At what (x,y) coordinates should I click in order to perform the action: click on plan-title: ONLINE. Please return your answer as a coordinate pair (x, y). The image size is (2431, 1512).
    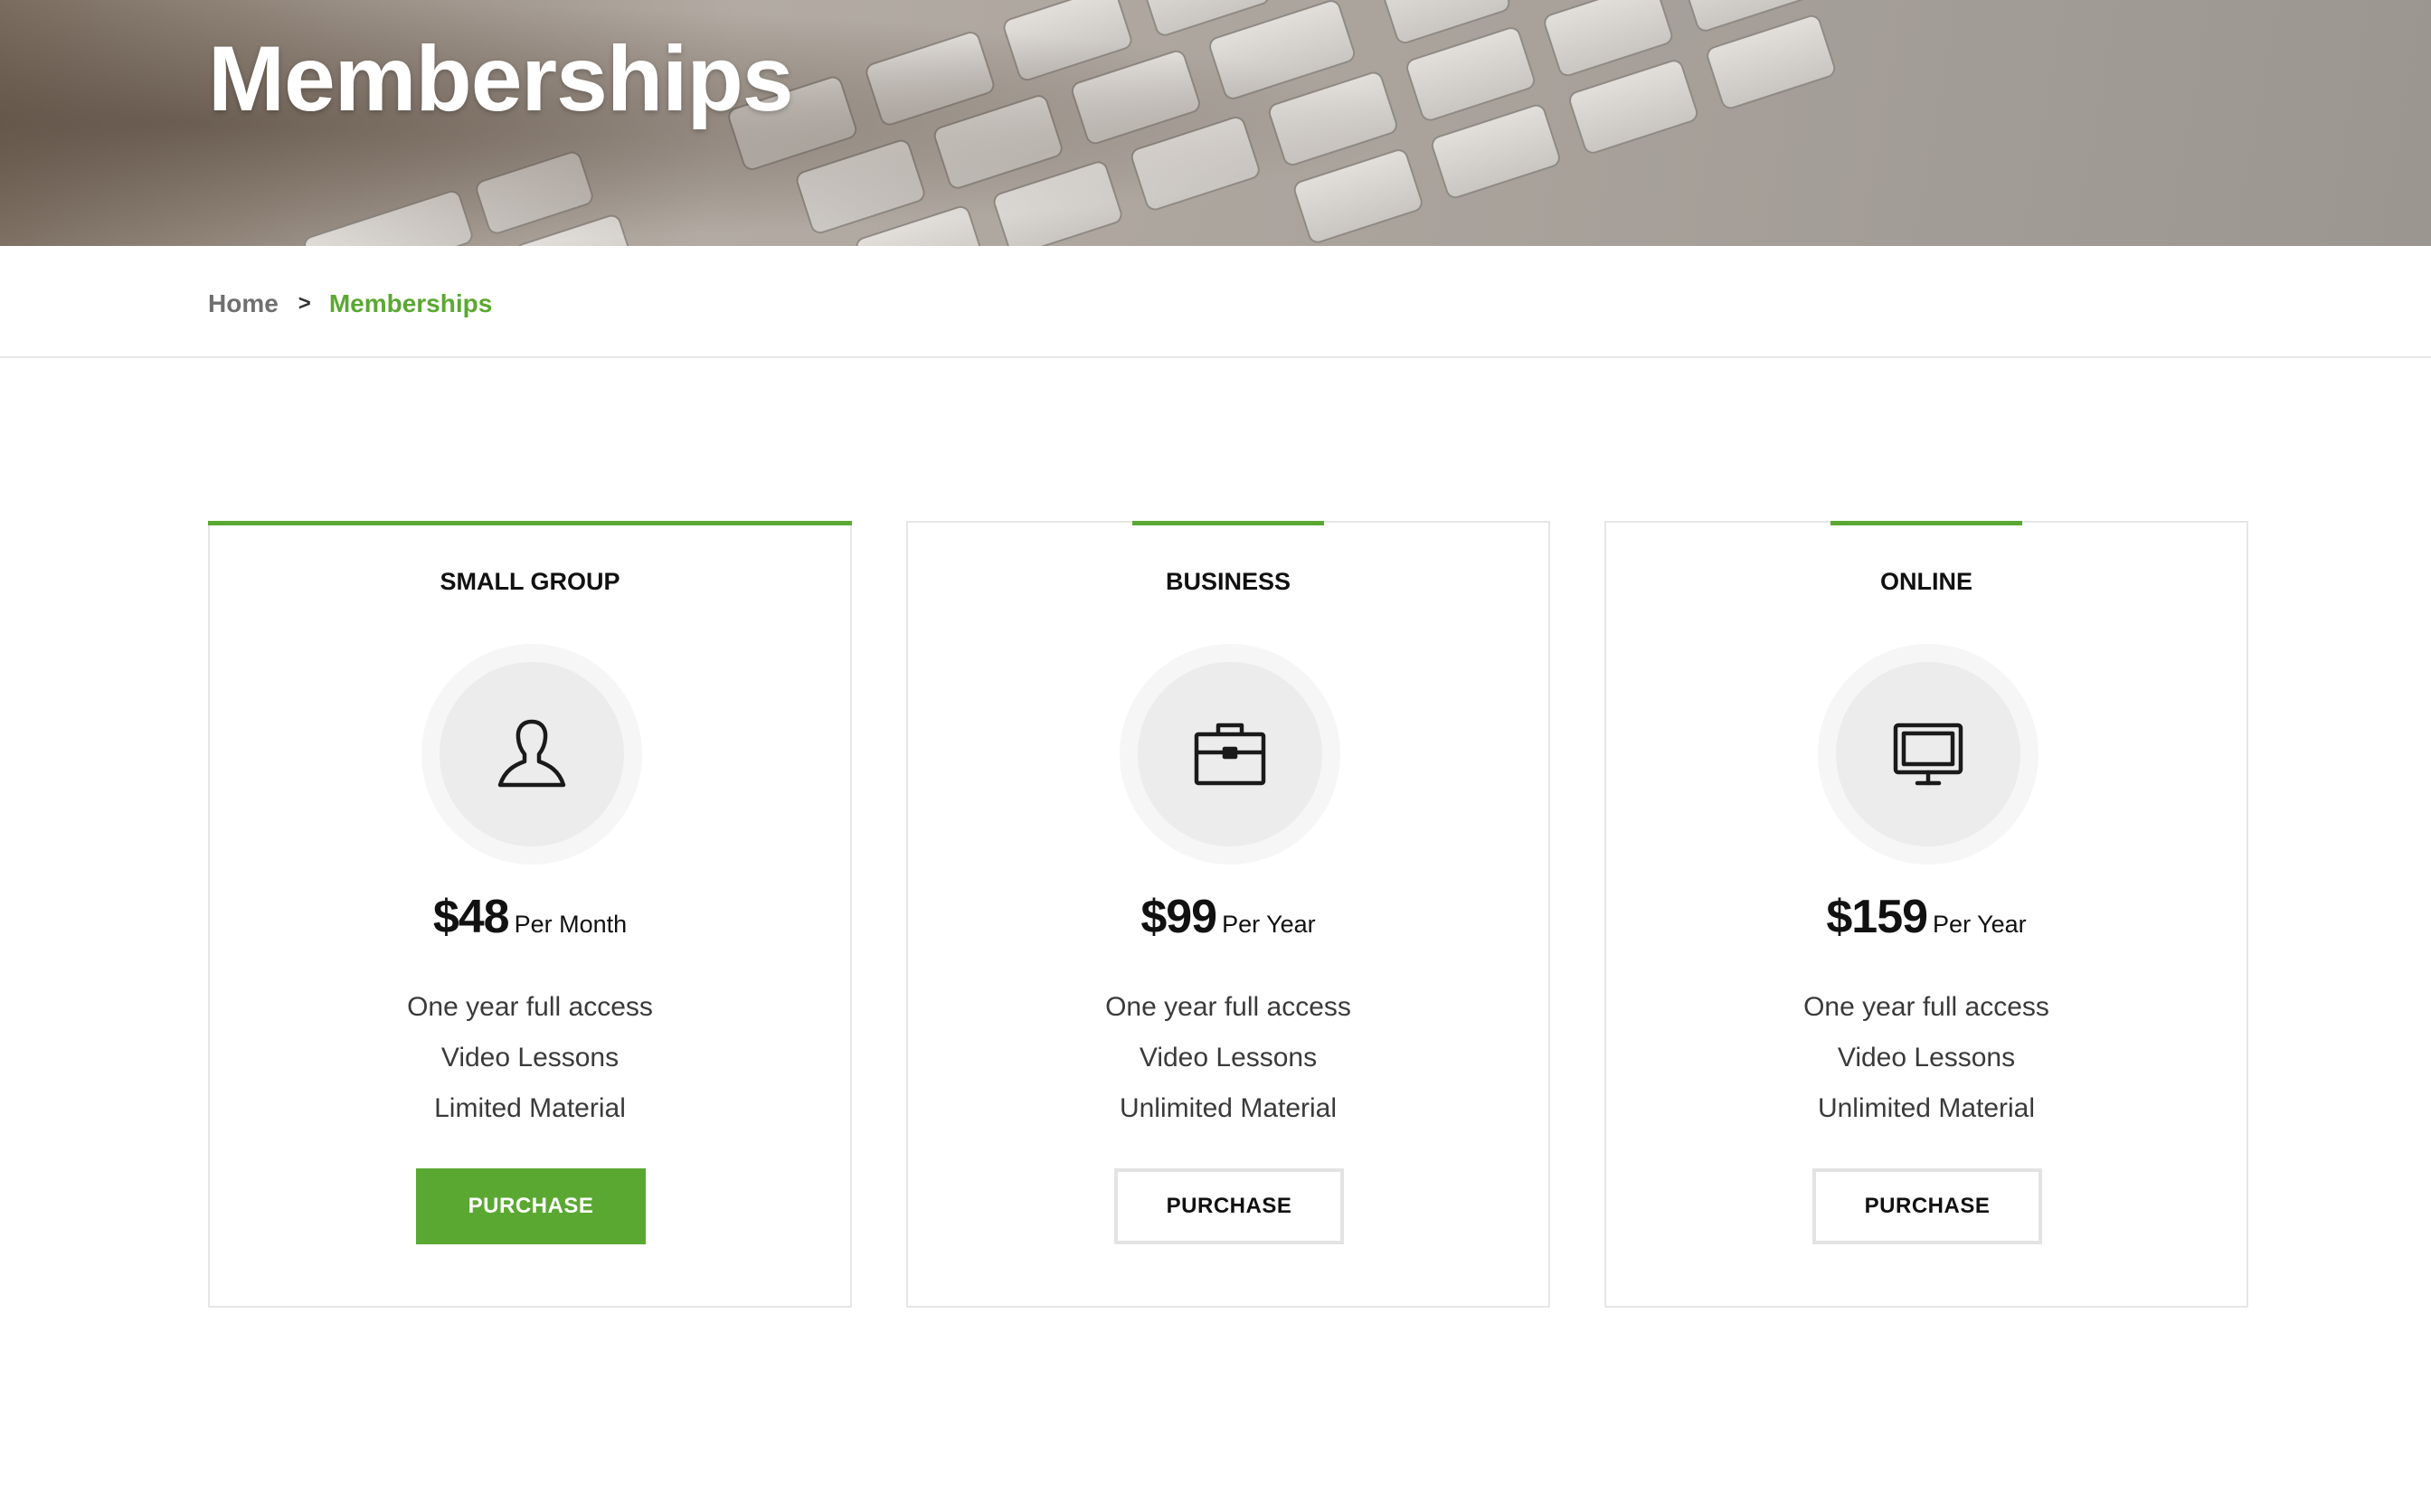
    Looking at the image, I should click on (1925, 581).